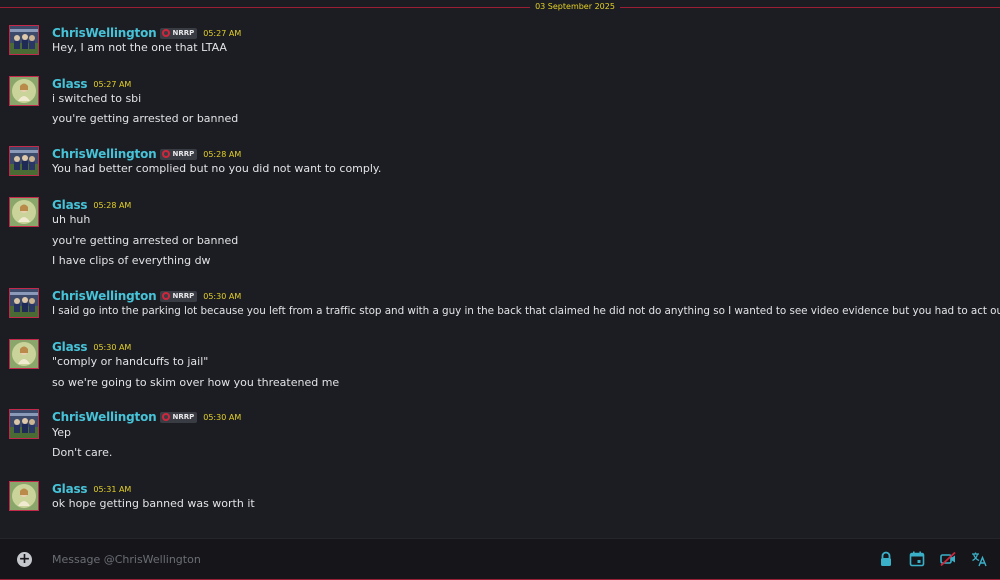  I want to click on message-text: I have clips of everything dw, so click(131, 260).